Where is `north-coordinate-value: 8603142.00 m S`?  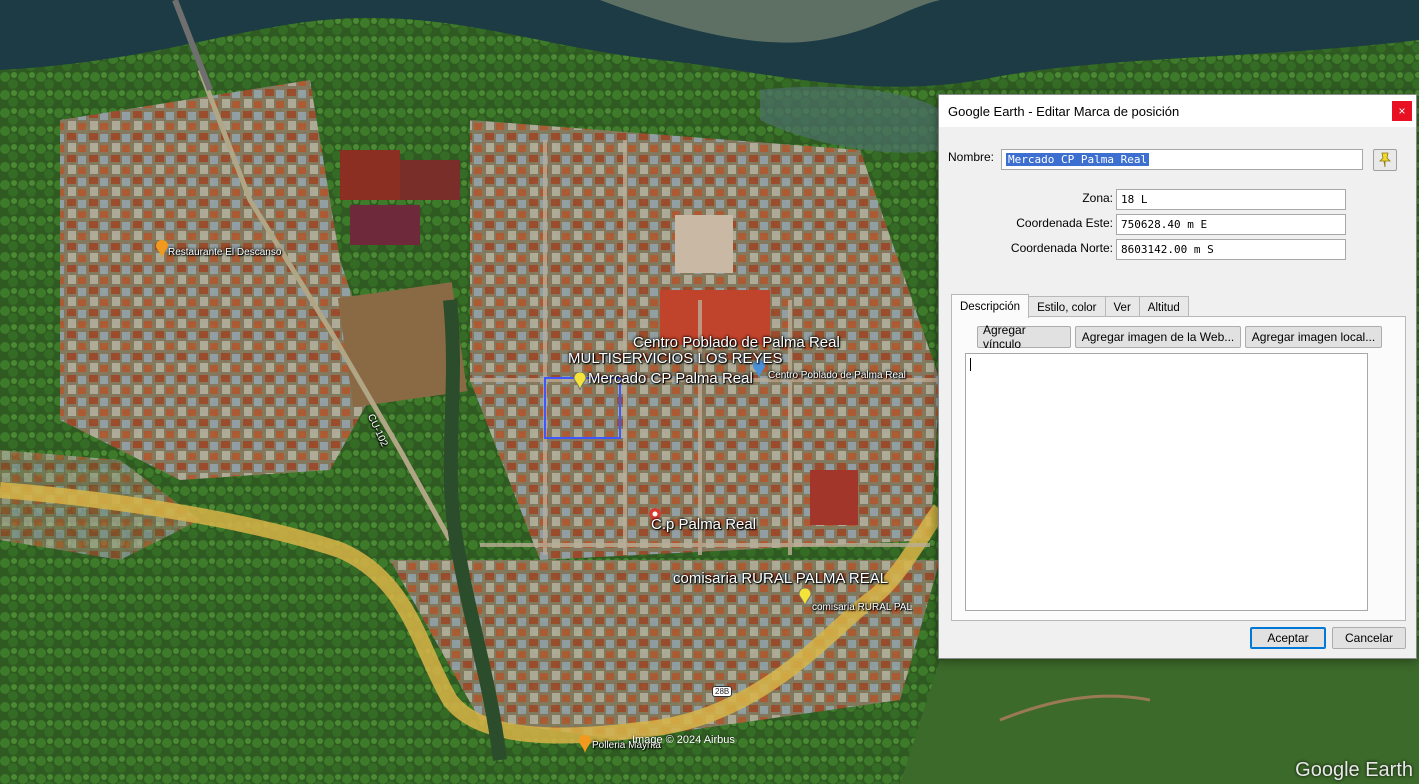 north-coordinate-value: 8603142.00 m S is located at coordinates (1167, 249).